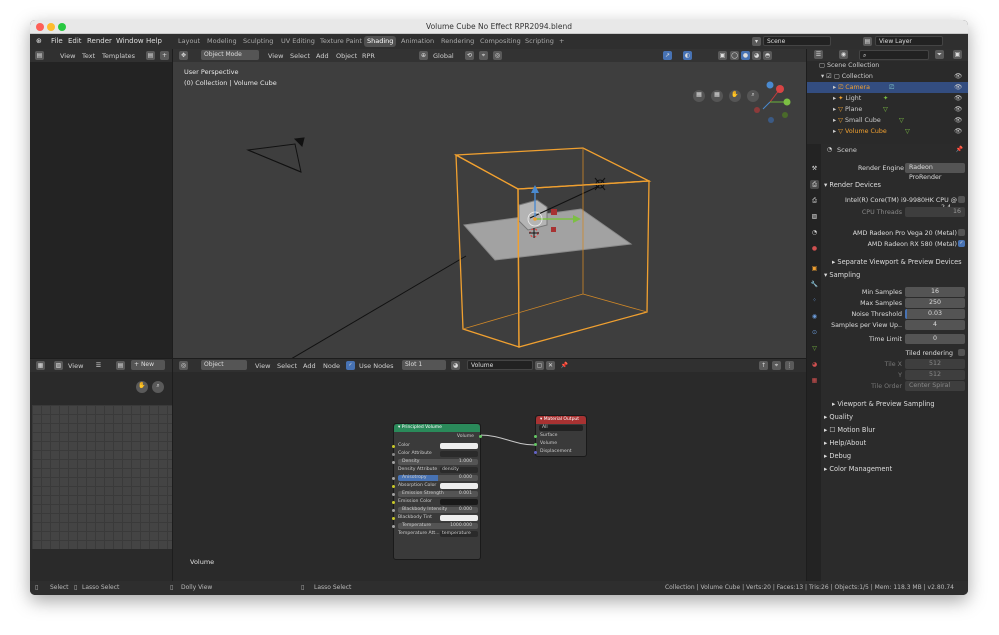 Image resolution: width=999 pixels, height=635 pixels. What do you see at coordinates (380, 41) in the screenshot?
I see `tab-shading: Shading` at bounding box center [380, 41].